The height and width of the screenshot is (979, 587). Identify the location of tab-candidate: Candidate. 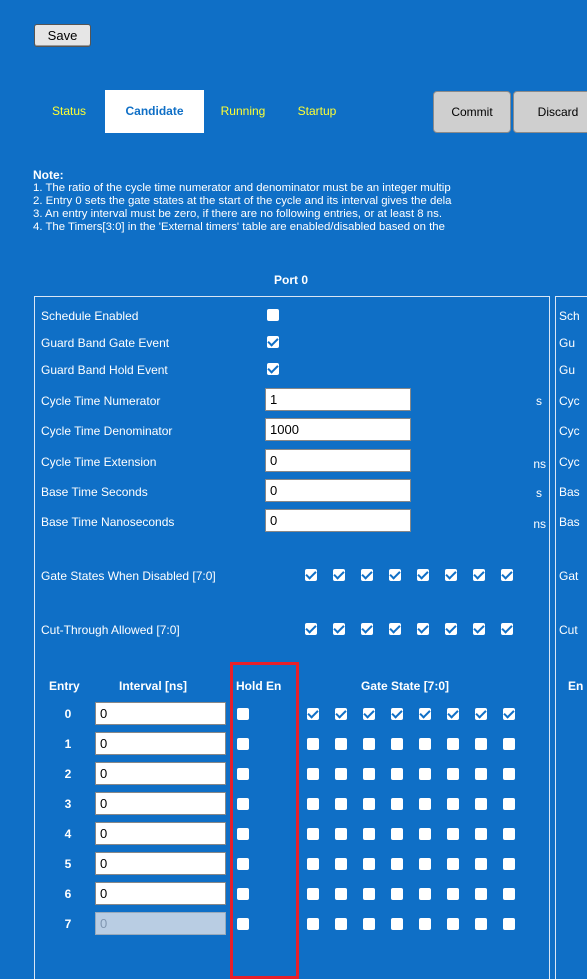
(154, 111).